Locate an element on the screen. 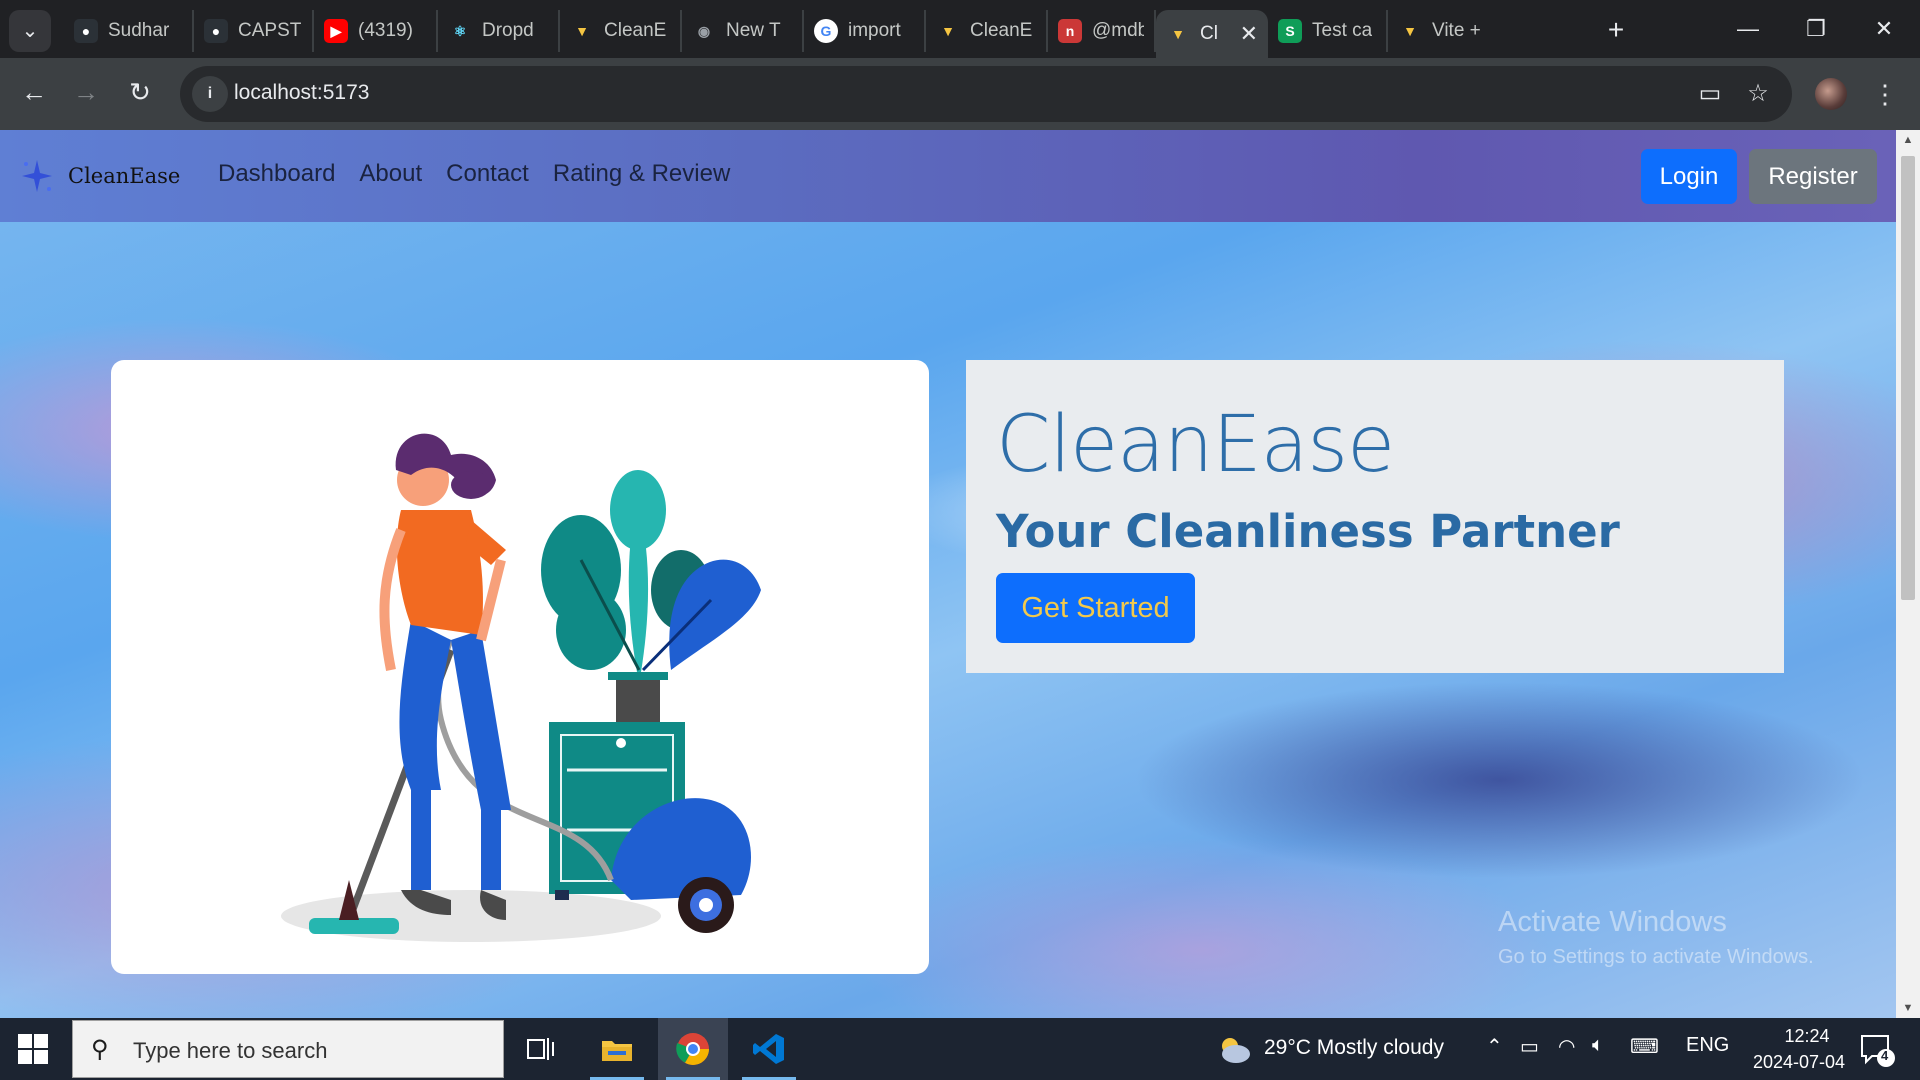 This screenshot has width=1920, height=1080. file-explorer-icon is located at coordinates (617, 1049).